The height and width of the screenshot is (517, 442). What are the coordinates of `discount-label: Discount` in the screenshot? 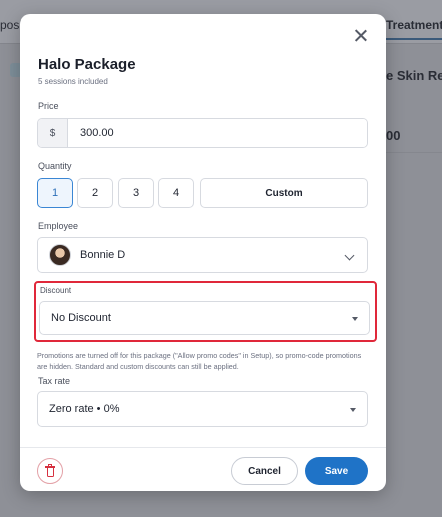 It's located at (56, 290).